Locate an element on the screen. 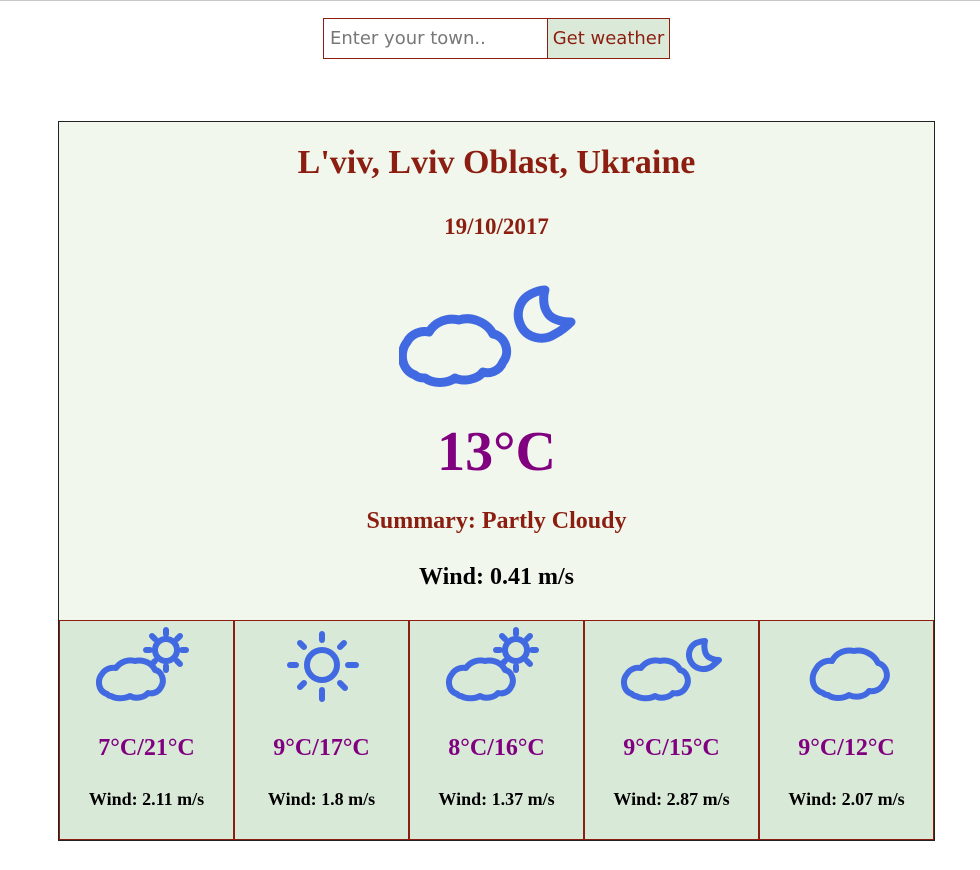 The width and height of the screenshot is (980, 870). top-divider is located at coordinates (490, 0).